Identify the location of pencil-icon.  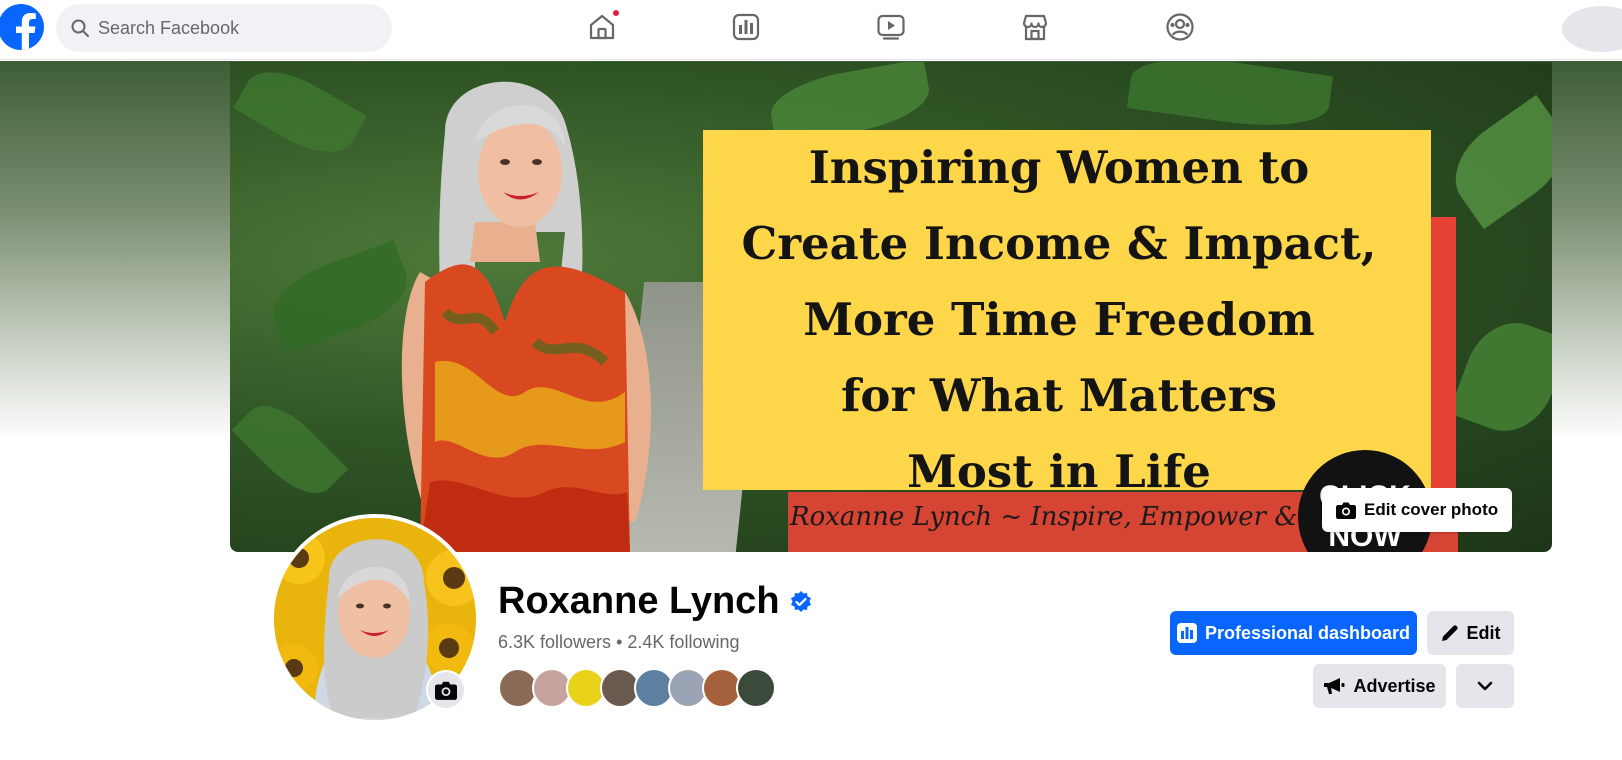
(1449, 633).